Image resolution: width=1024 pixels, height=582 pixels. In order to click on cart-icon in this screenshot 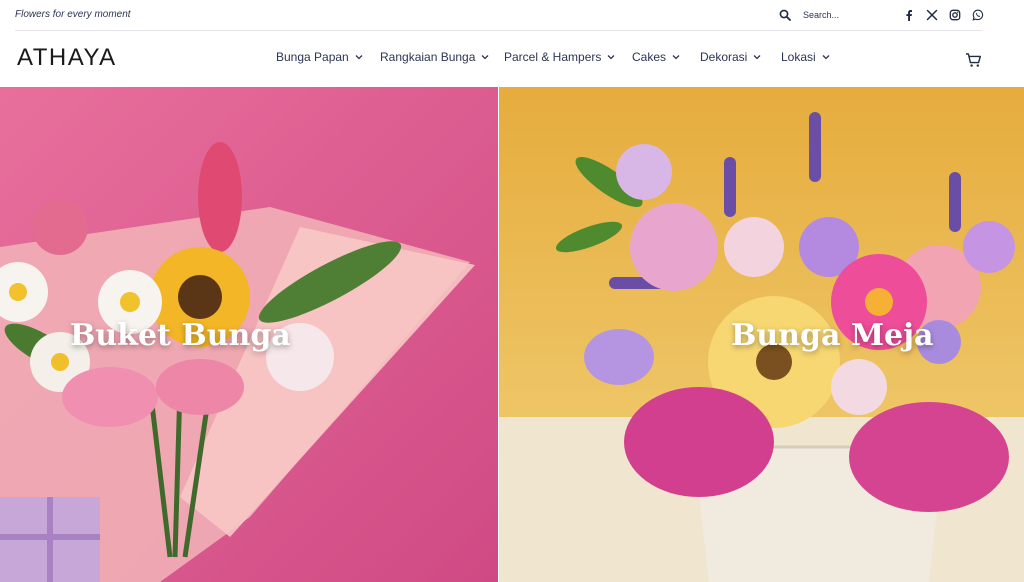, I will do `click(973, 60)`.